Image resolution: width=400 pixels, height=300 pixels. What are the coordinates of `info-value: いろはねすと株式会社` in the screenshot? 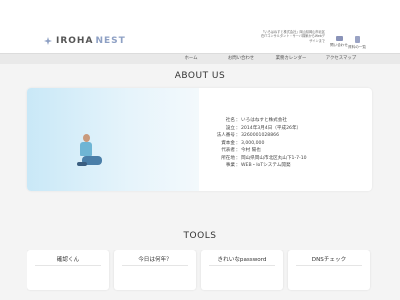 It's located at (264, 120).